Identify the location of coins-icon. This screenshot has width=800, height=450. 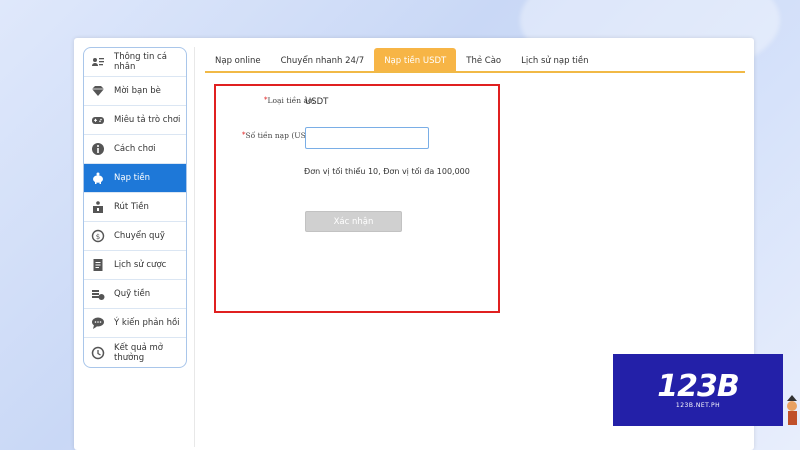
(98, 294).